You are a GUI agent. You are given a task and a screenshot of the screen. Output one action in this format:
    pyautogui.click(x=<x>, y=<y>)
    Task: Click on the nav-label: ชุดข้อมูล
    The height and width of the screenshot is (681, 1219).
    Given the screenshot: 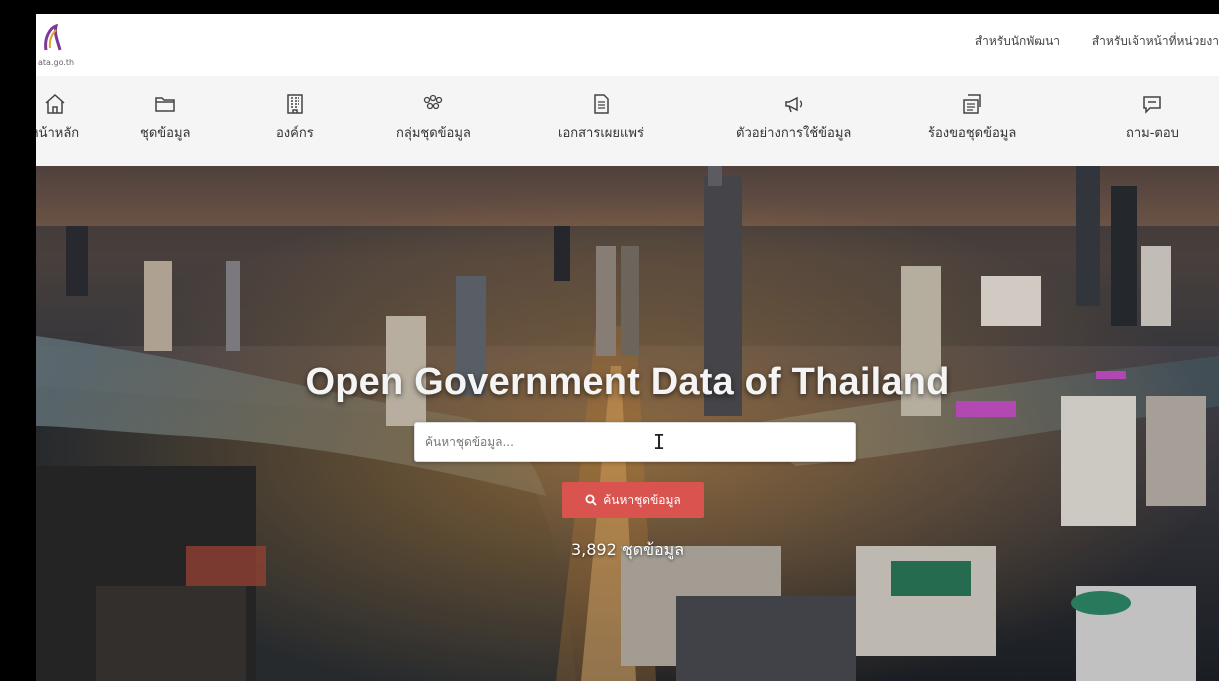 What is the action you would take?
    pyautogui.click(x=165, y=133)
    